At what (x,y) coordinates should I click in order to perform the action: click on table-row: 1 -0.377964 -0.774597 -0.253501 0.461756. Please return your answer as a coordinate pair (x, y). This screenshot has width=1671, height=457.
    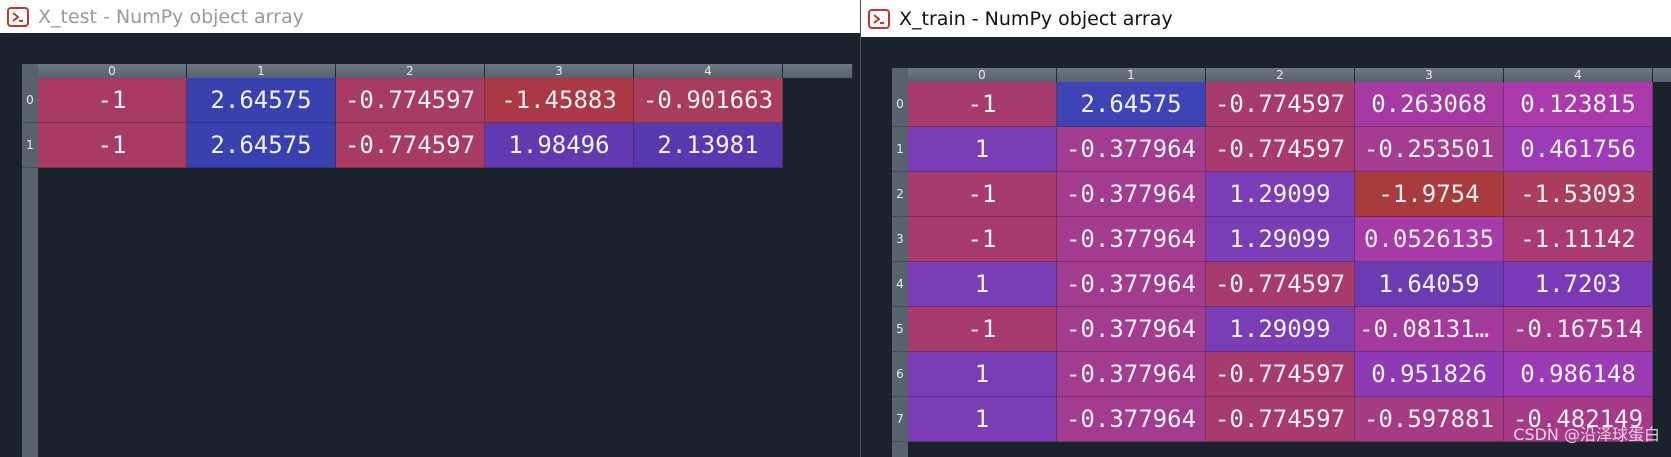
    Looking at the image, I should click on (1280, 149).